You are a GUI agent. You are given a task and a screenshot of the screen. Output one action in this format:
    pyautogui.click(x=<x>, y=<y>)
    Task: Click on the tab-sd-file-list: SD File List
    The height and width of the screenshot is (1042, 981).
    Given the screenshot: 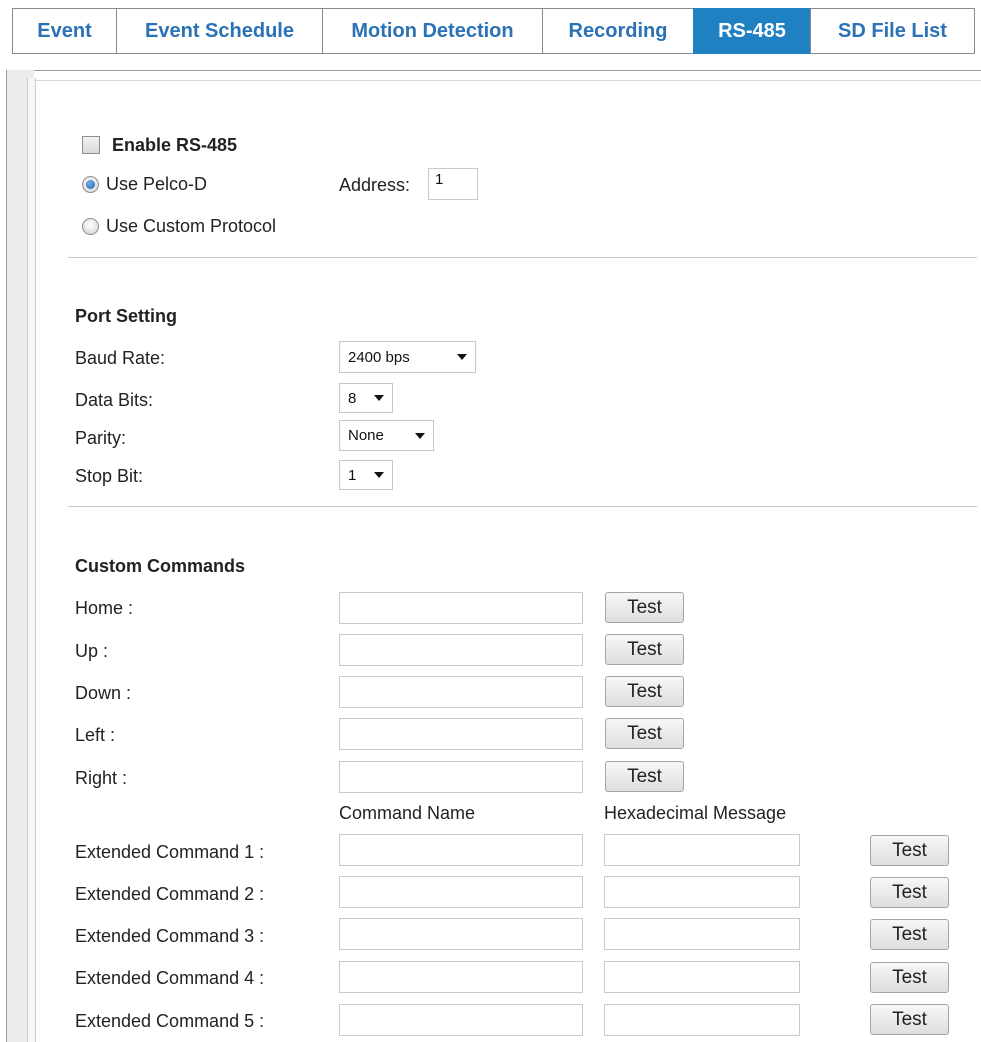 What is the action you would take?
    pyautogui.click(x=892, y=31)
    